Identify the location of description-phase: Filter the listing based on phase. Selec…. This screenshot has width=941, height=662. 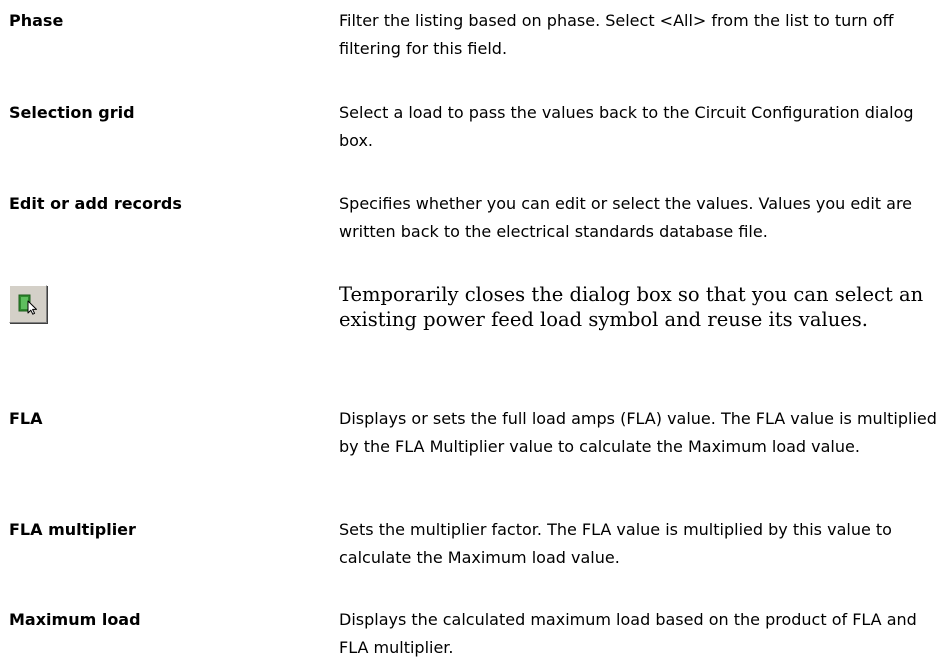
(616, 34).